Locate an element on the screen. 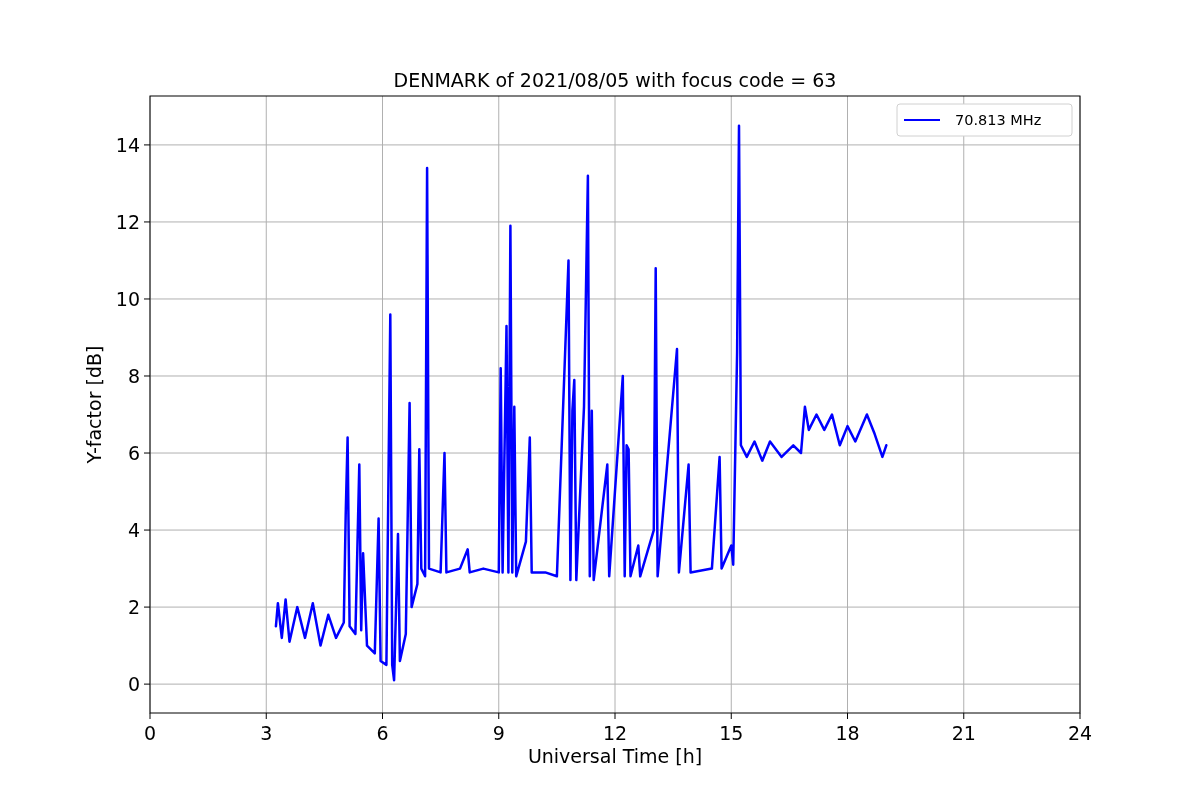  y-tick-label: 14 is located at coordinates (127, 144).